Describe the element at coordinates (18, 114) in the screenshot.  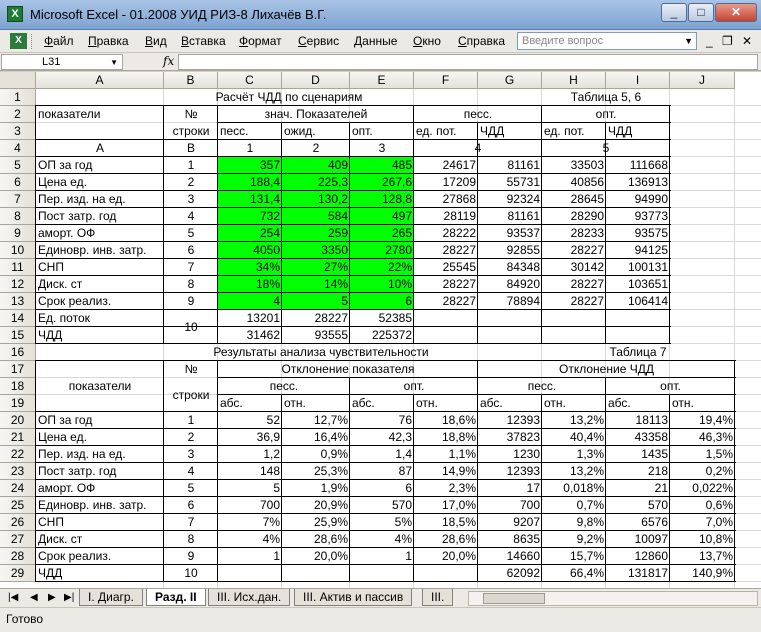
I see `row-header: 2` at that location.